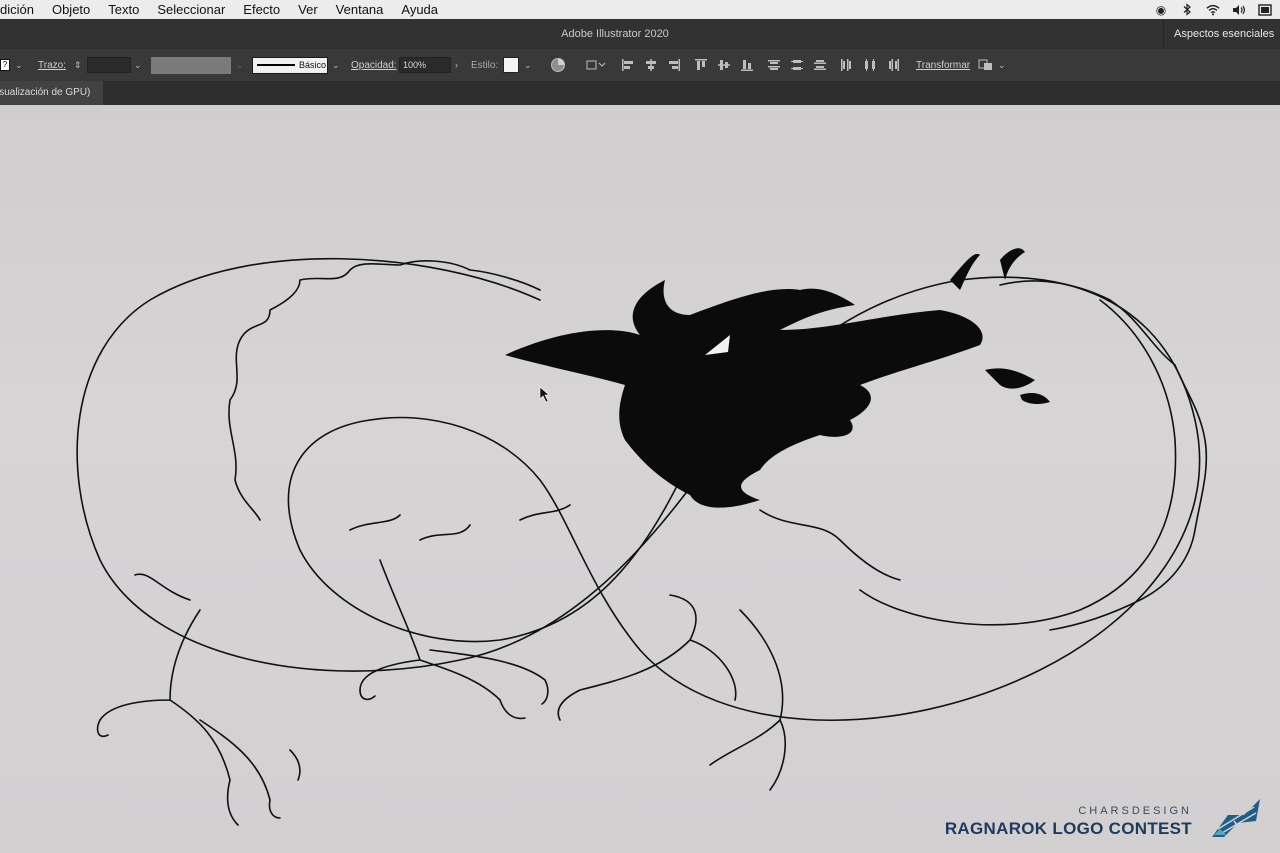 Image resolution: width=1280 pixels, height=853 pixels. What do you see at coordinates (5, 65) in the screenshot?
I see `fill-swatch: ?` at bounding box center [5, 65].